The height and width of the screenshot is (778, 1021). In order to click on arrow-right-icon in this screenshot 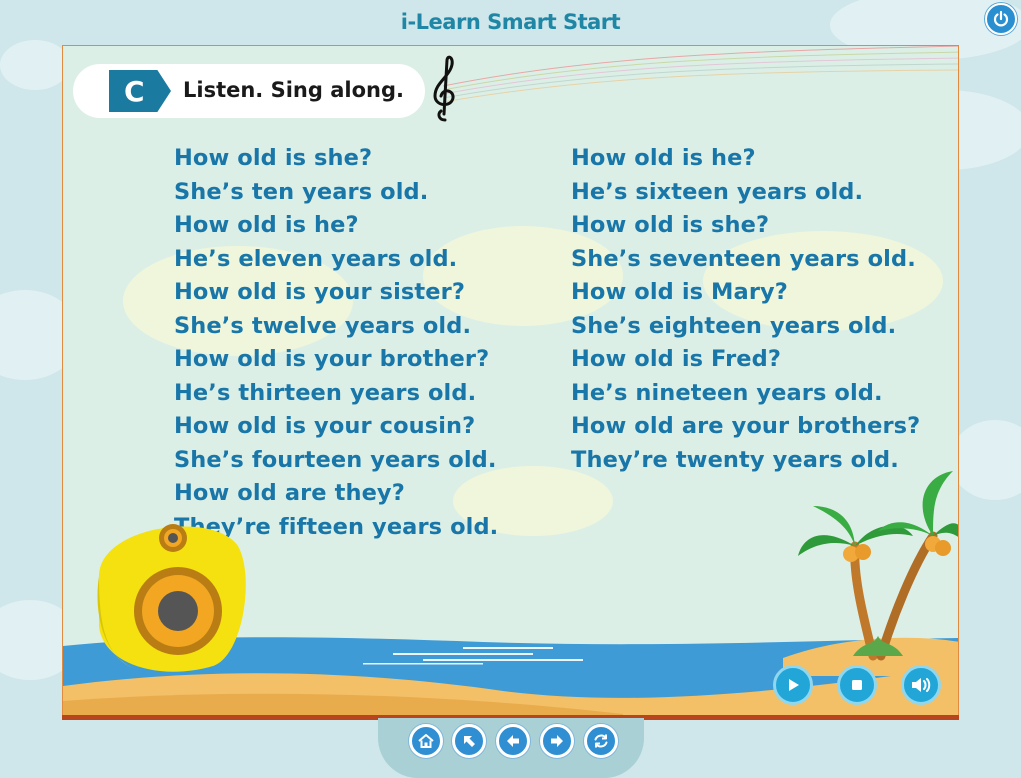, I will do `click(557, 741)`.